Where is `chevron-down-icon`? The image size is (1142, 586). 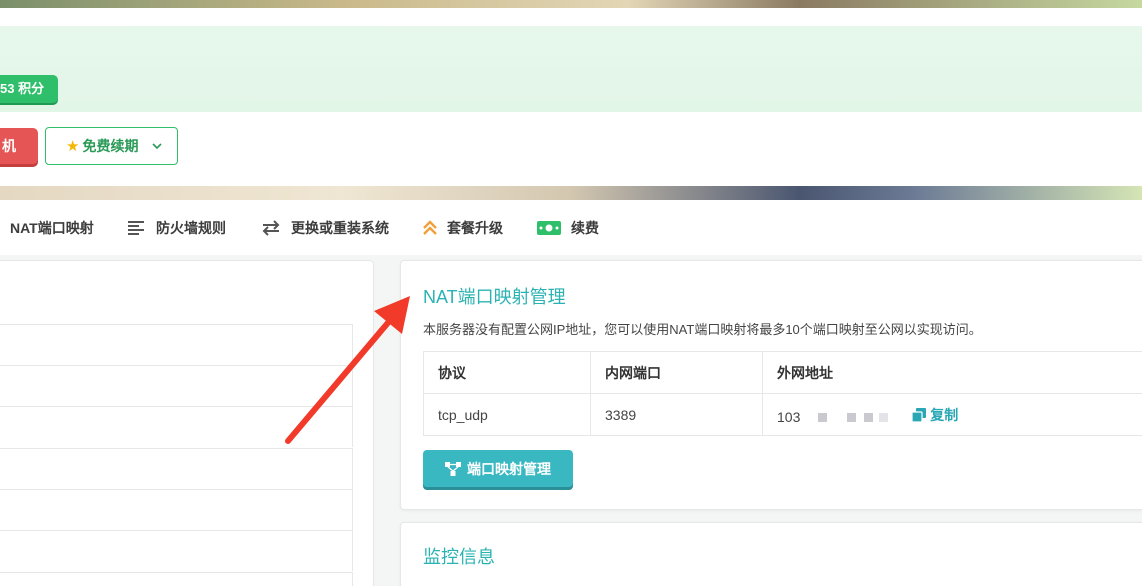 chevron-down-icon is located at coordinates (157, 146).